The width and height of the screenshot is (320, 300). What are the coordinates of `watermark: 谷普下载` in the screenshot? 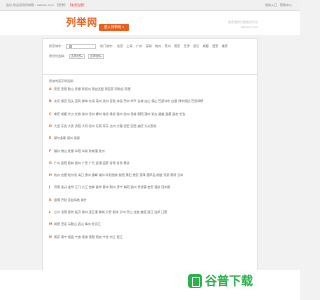 It's located at (220, 280).